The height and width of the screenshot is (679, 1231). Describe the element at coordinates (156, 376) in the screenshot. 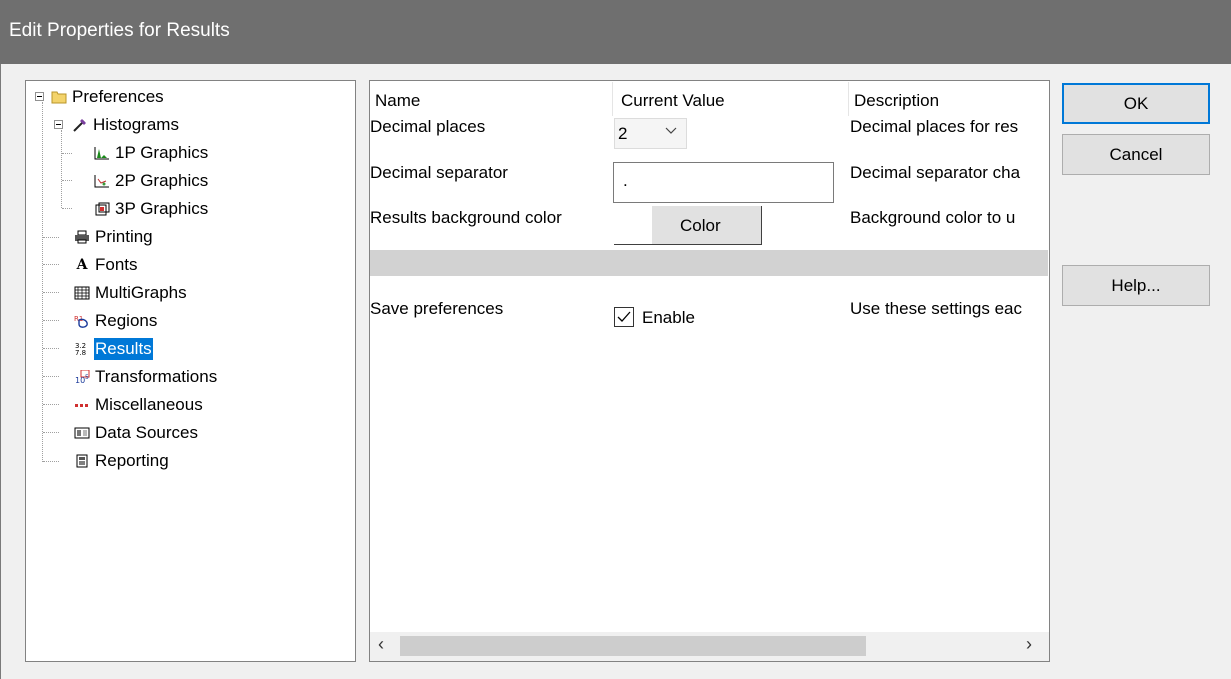

I see `tree-item-label: Transformations` at that location.